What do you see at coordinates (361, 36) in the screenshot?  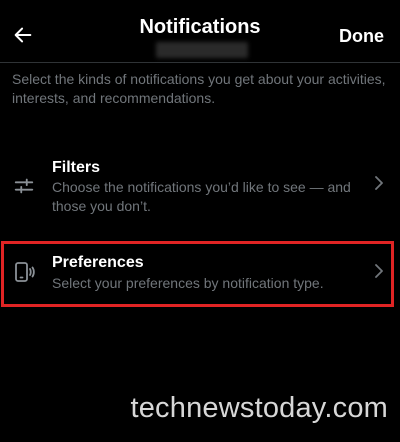 I see `done-button: Done` at bounding box center [361, 36].